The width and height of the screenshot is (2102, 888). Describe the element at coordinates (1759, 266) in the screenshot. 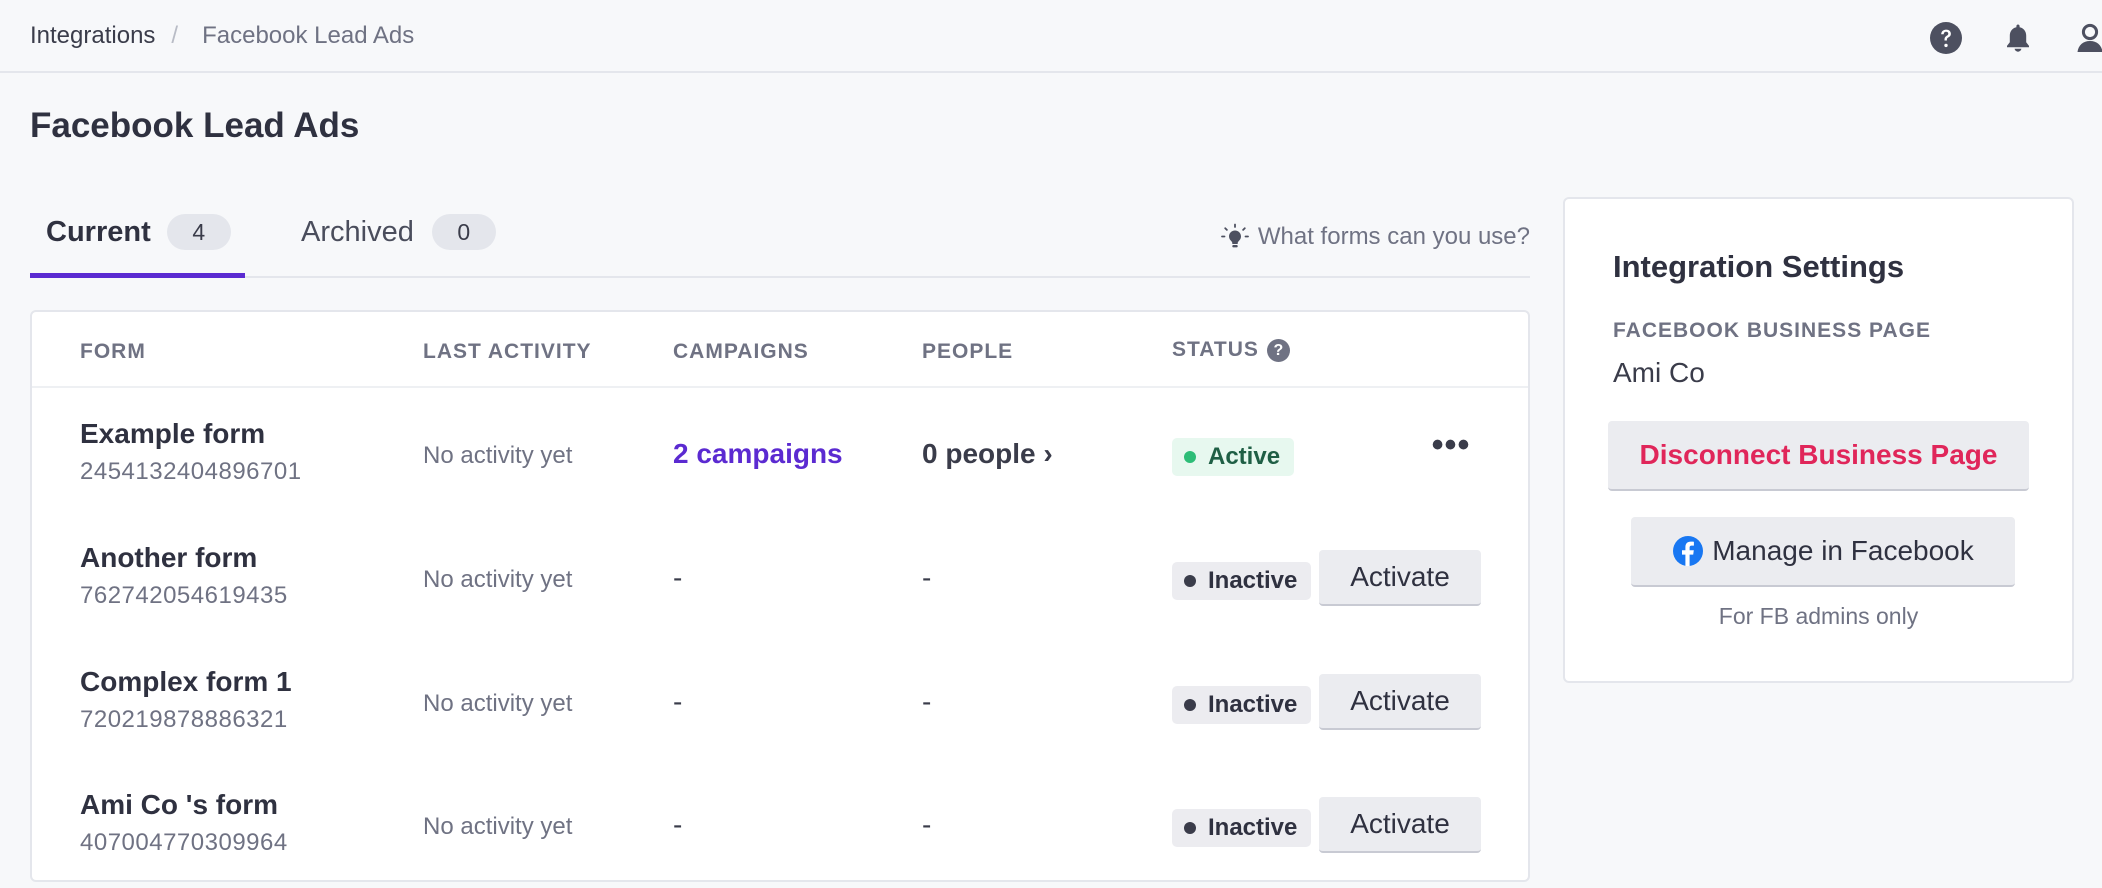

I see `settings-title: Integration Settings` at that location.